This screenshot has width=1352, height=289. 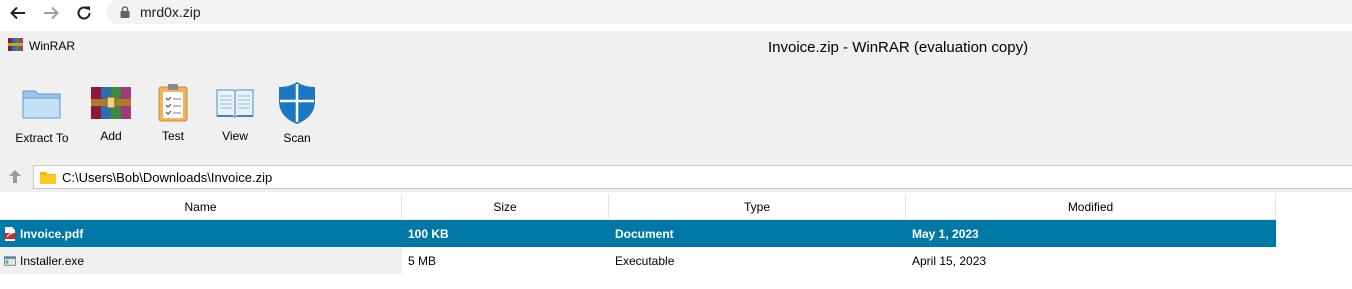 I want to click on add-button: Add, so click(x=111, y=112).